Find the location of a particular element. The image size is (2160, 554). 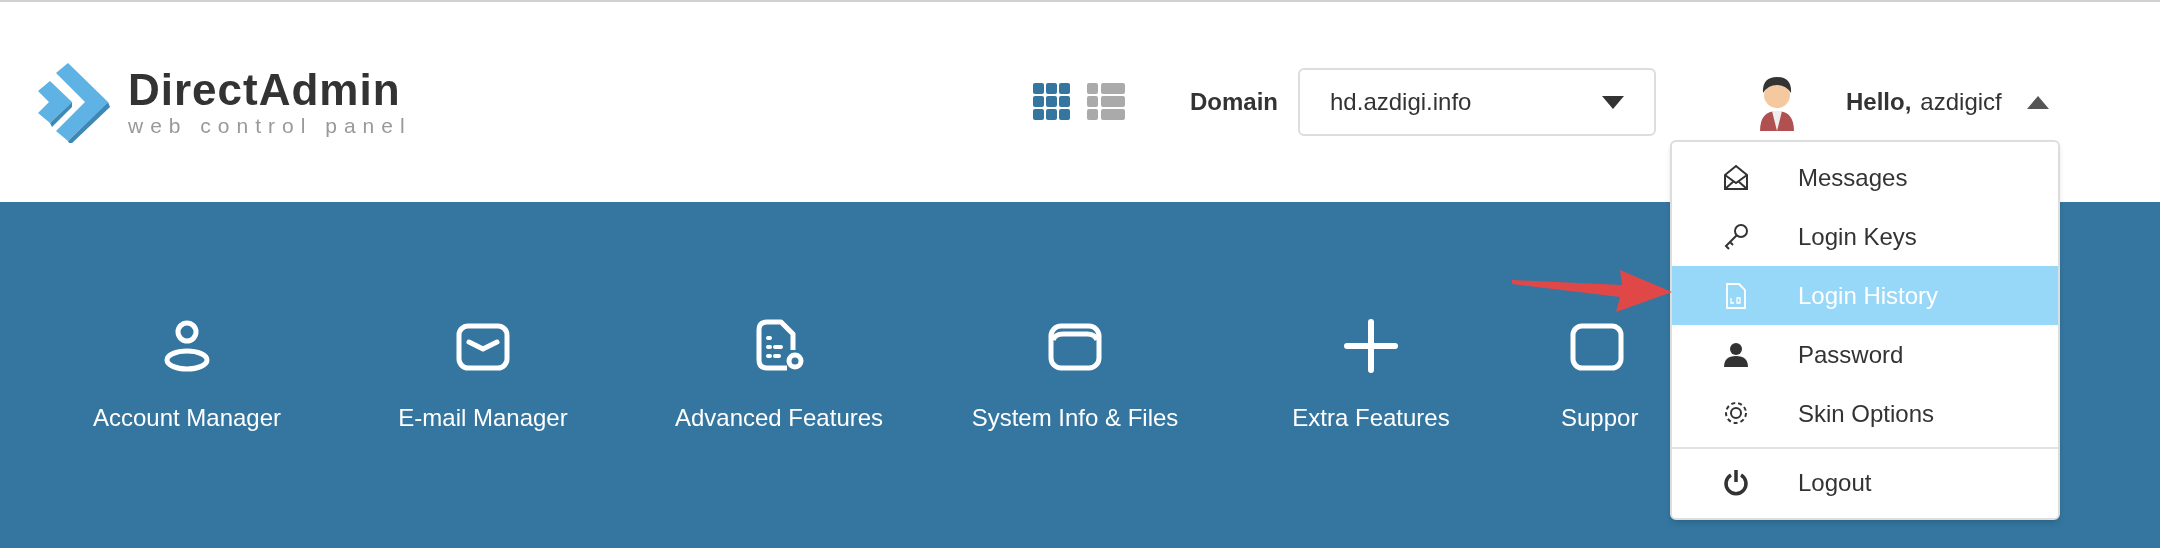

nav-label: Suppor is located at coordinates (1600, 418).